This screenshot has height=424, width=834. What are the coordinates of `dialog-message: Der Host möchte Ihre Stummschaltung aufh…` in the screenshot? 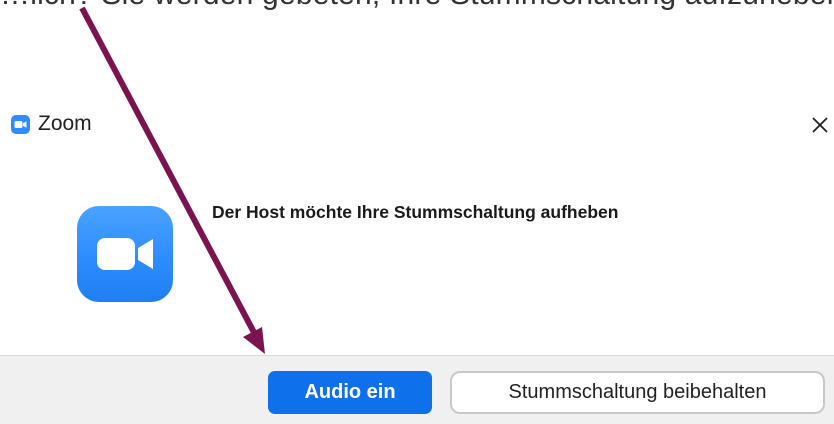 It's located at (415, 212).